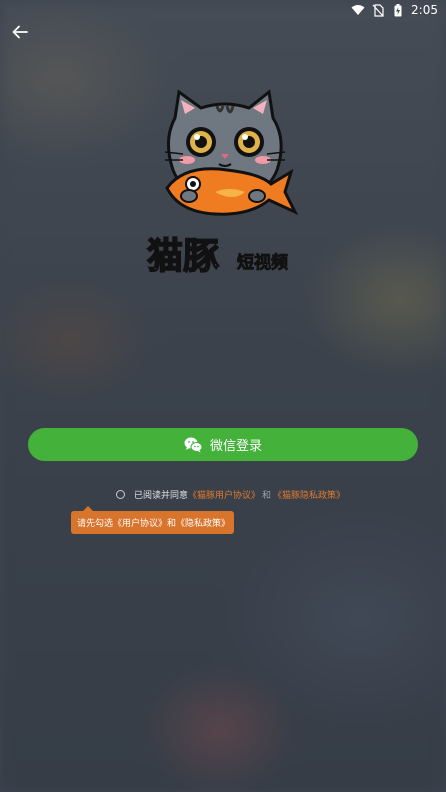  Describe the element at coordinates (193, 444) in the screenshot. I see `wechat-icon` at that location.